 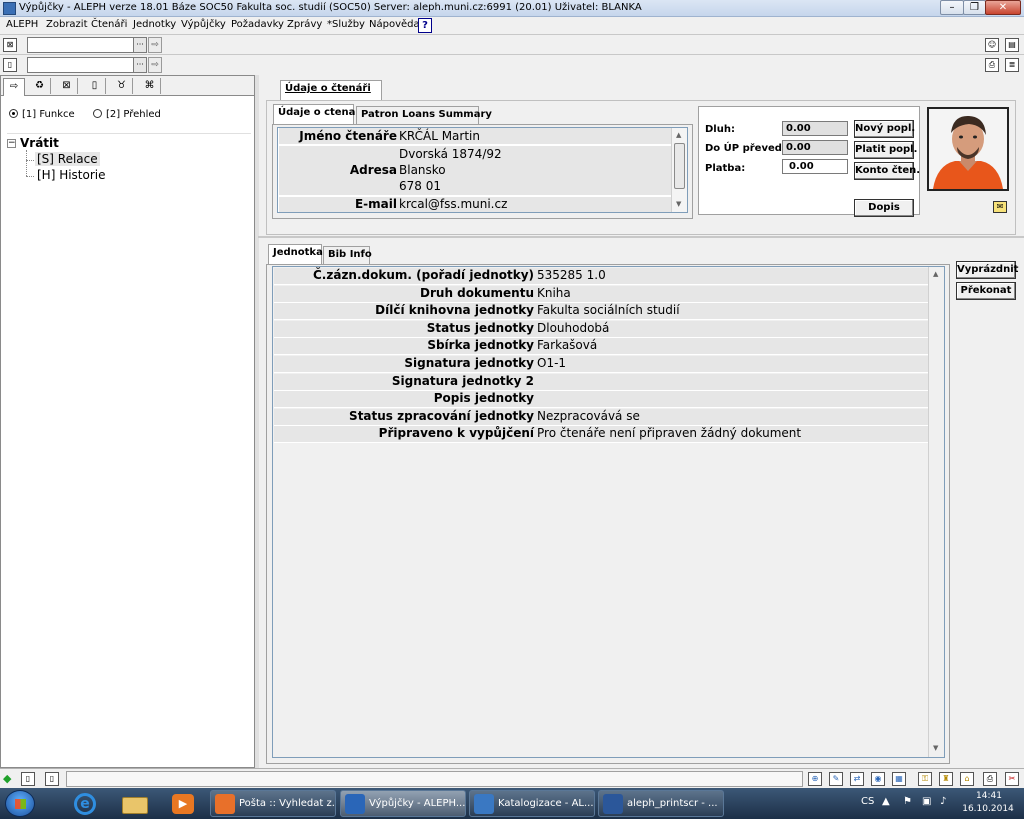 I want to click on tab-patron-loans-summary: Patron Loans Summary, so click(x=424, y=115).